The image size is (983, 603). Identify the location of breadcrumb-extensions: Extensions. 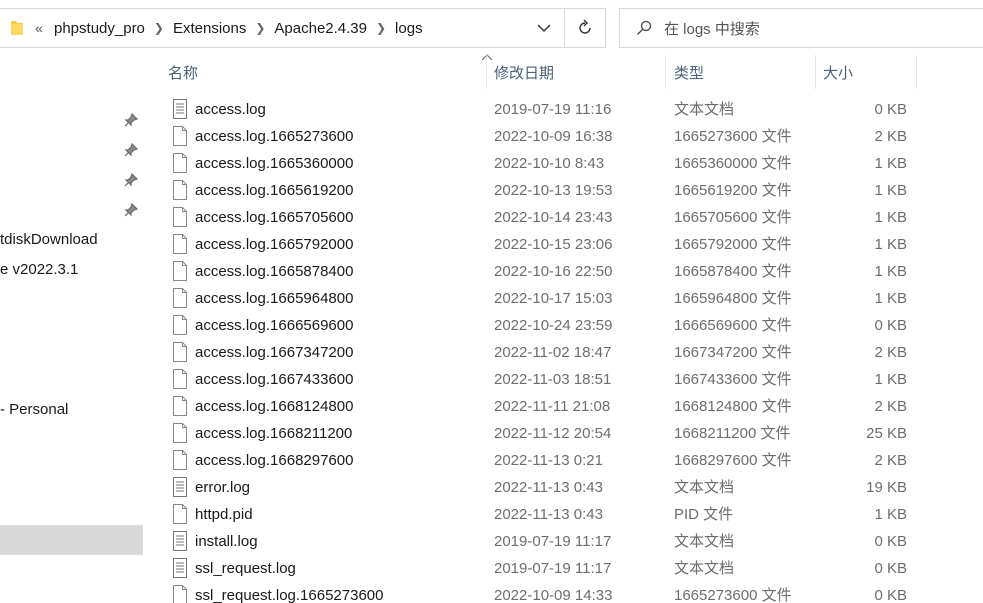
(209, 28).